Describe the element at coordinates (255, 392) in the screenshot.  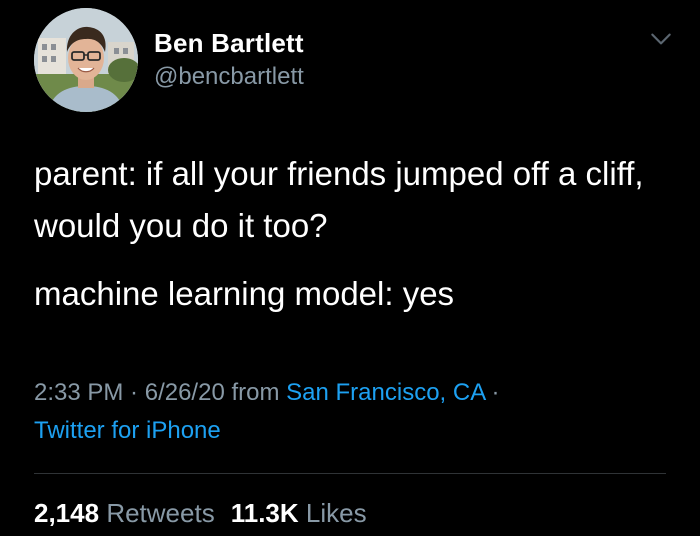
I see `meta-from: from` at that location.